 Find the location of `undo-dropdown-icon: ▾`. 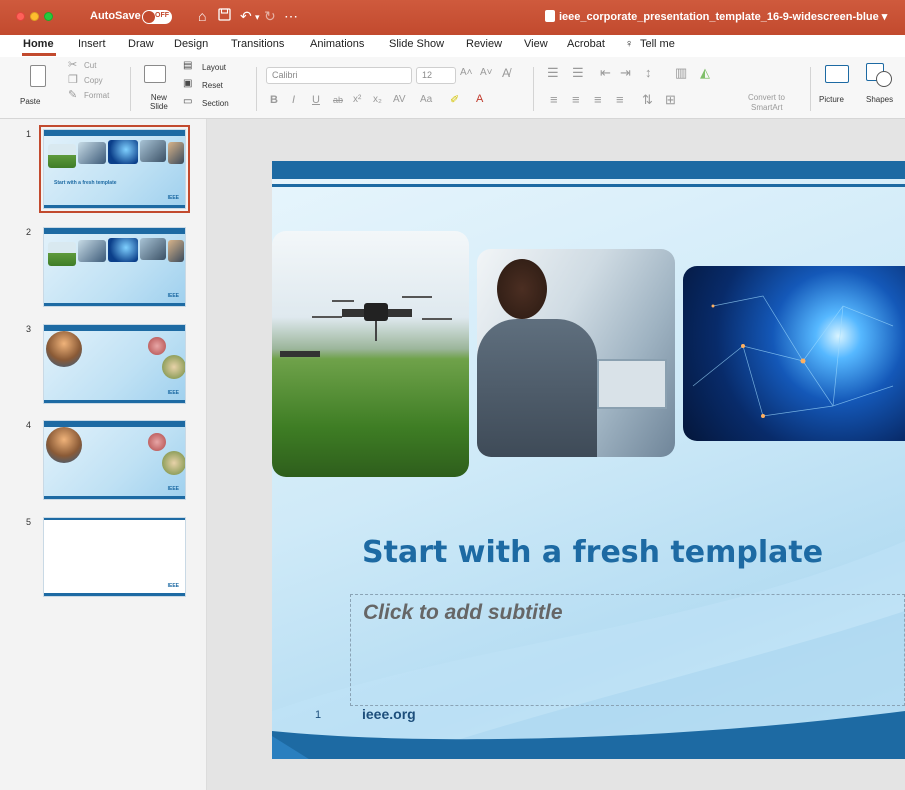

undo-dropdown-icon: ▾ is located at coordinates (257, 17).